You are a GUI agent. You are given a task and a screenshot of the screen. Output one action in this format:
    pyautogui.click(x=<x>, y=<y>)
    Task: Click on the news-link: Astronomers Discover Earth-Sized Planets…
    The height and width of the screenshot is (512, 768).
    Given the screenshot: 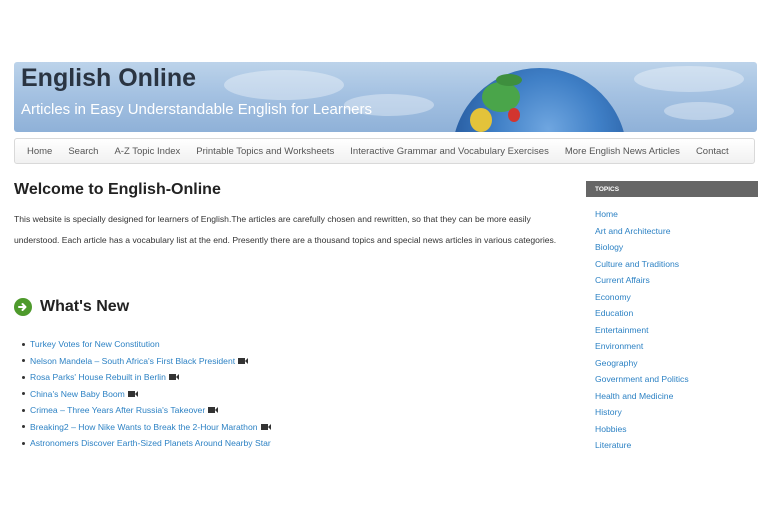 What is the action you would take?
    pyautogui.click(x=150, y=443)
    